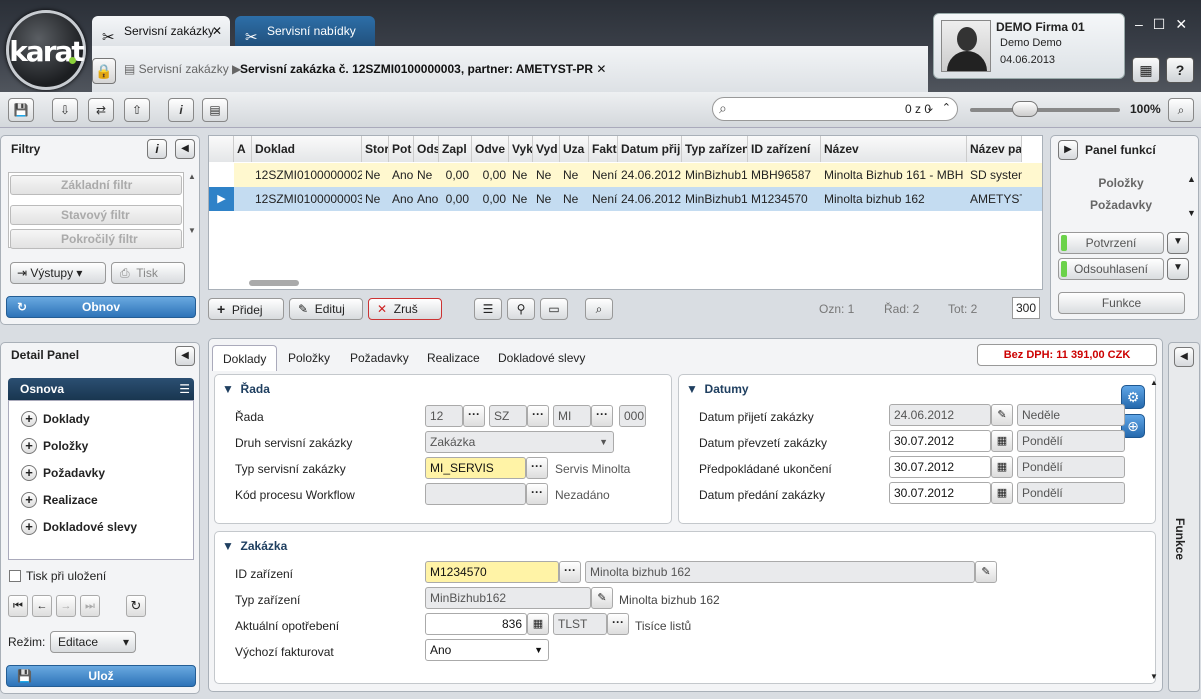 The image size is (1201, 699). I want to click on tab-pozadavky: Požadavky, so click(379, 358).